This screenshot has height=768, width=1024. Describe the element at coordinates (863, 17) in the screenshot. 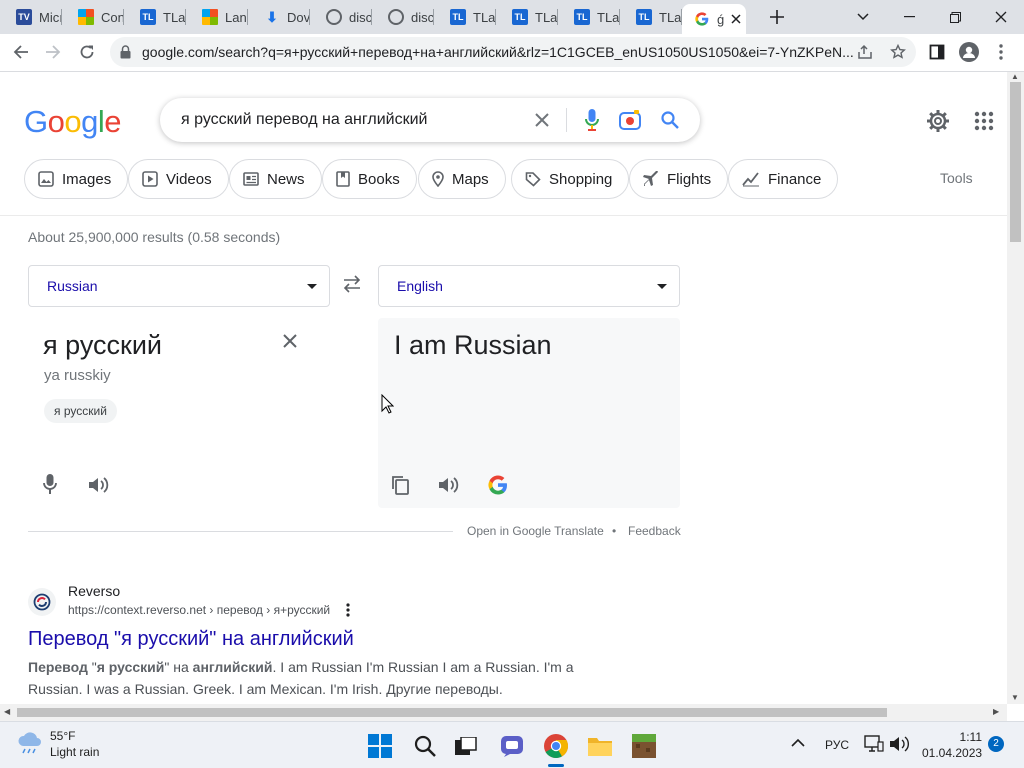

I see `tab-search-icon` at that location.